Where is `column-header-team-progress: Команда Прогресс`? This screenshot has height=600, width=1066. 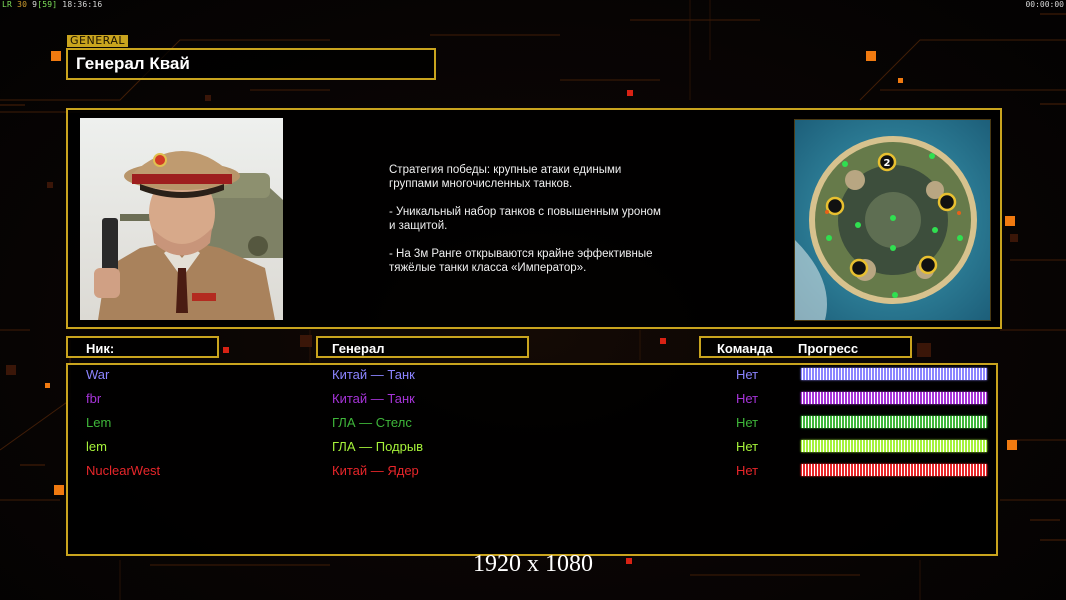
column-header-team-progress: Команда Прогресс is located at coordinates (805, 347).